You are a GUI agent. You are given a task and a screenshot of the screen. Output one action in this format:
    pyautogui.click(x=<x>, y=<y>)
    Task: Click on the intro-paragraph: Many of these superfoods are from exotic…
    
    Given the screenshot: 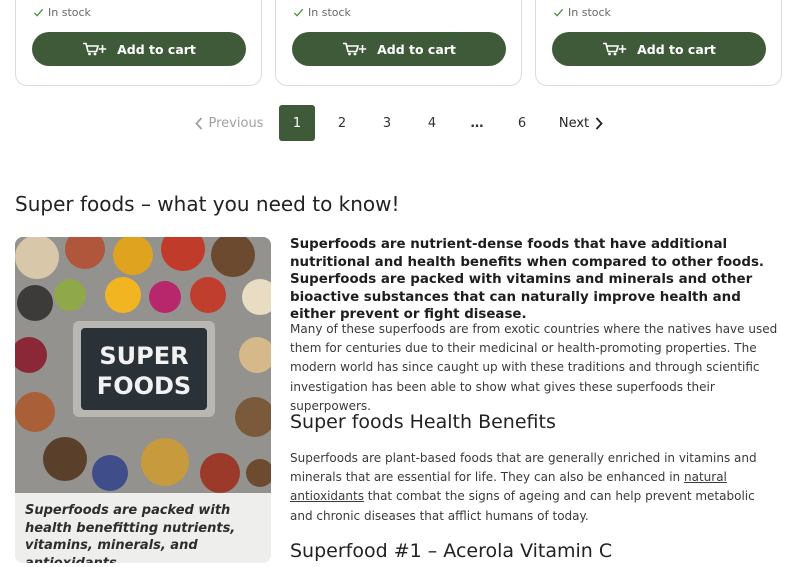 What is the action you would take?
    pyautogui.click(x=534, y=367)
    